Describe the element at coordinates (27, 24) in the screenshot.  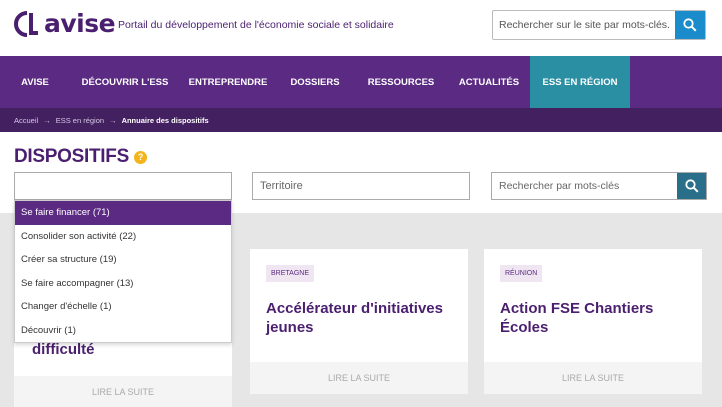
I see `avise-logo-mark-icon` at that location.